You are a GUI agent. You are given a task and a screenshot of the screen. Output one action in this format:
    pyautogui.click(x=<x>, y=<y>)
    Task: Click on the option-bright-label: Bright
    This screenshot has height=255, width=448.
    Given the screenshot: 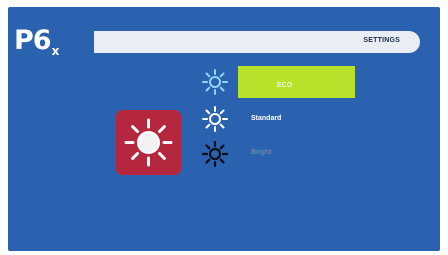 What is the action you would take?
    pyautogui.click(x=261, y=152)
    